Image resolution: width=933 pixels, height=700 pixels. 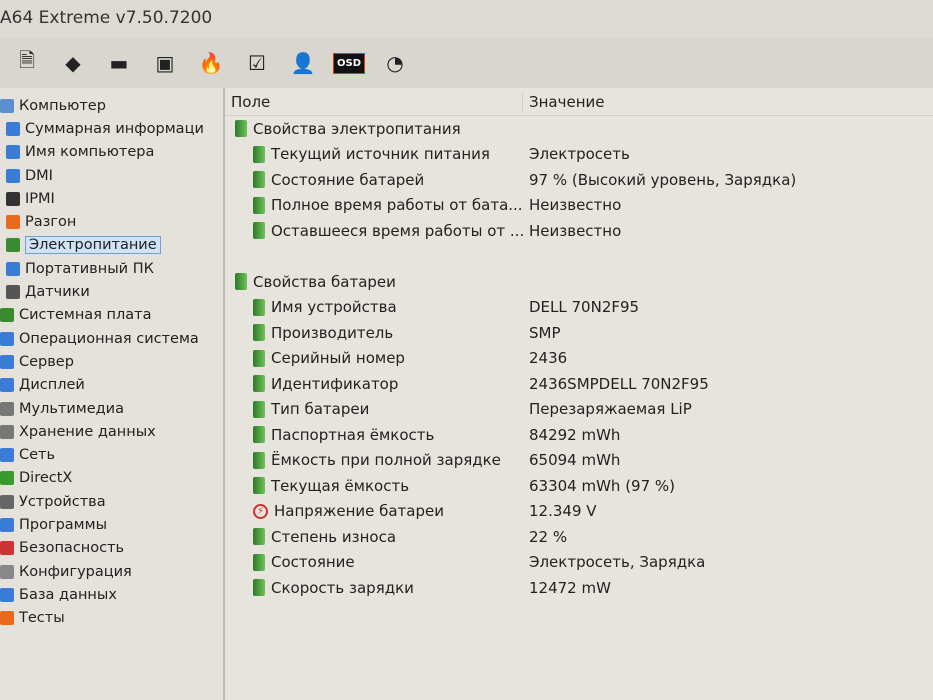 I want to click on field-label: Состояние батарей, so click(x=348, y=179).